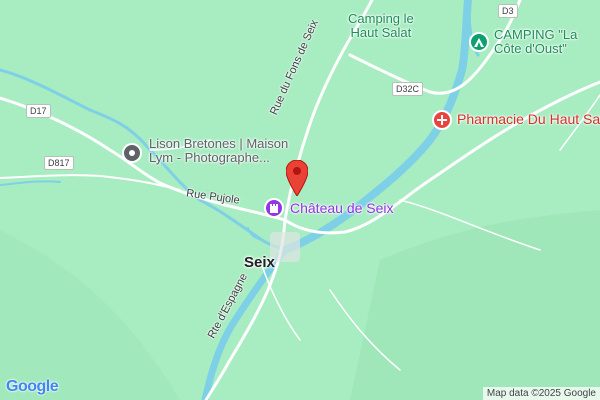 The image size is (600, 400). I want to click on map-attribution: Map data ©2025 Google, so click(541, 393).